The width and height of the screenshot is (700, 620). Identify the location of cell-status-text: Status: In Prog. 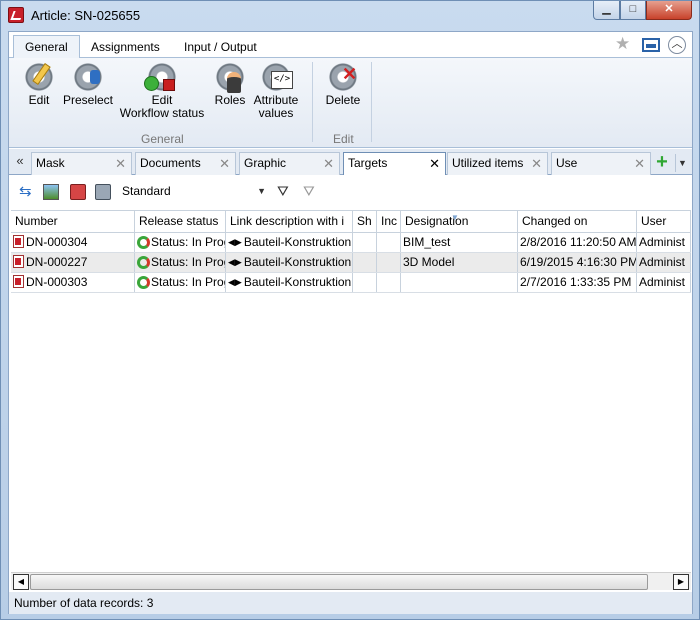
(188, 242).